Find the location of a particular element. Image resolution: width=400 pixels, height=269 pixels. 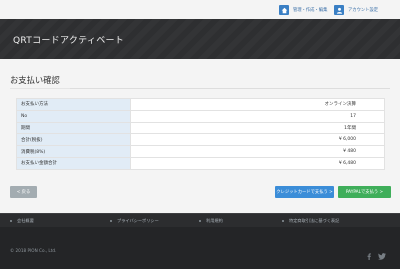

table-row: 合計(税抜) ¥ 6,000 is located at coordinates (200, 140).